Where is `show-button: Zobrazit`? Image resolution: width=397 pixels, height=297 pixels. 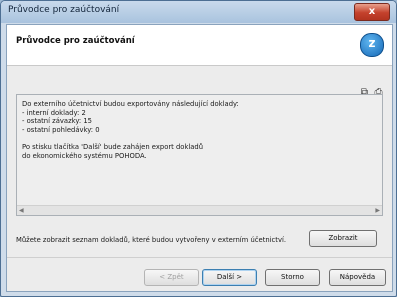
show-button: Zobrazit is located at coordinates (343, 238).